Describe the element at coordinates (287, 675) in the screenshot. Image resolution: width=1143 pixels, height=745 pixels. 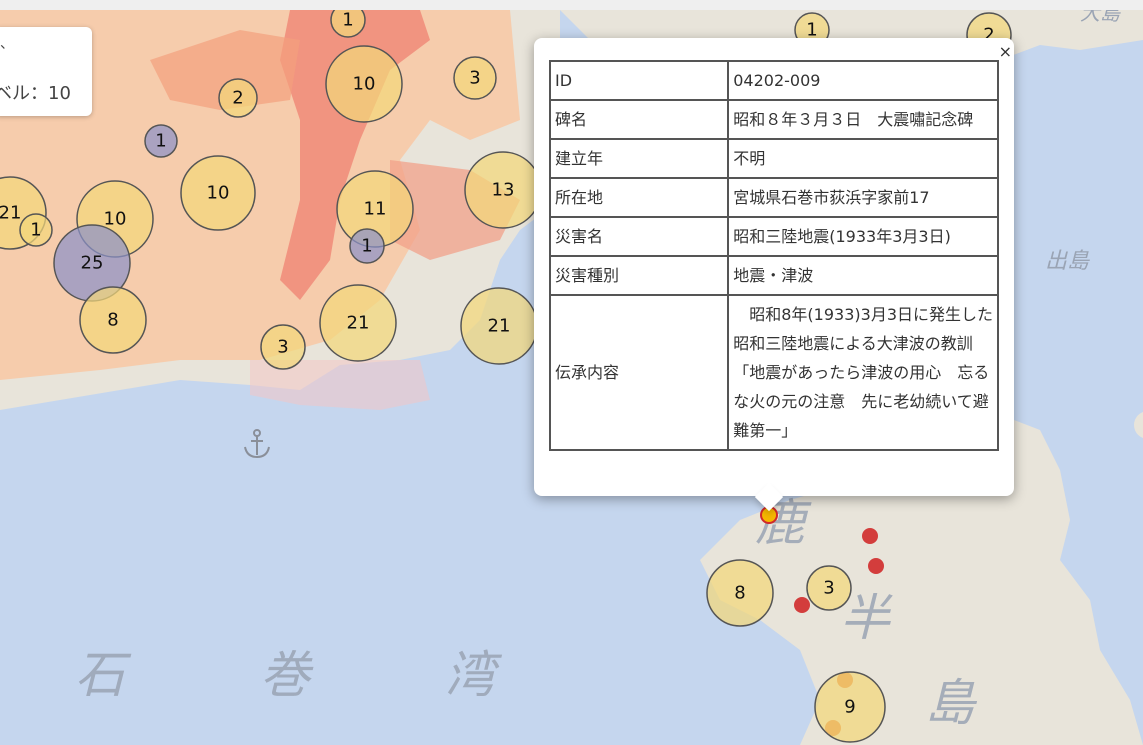
I see `map-label-bay-2: 巻` at that location.